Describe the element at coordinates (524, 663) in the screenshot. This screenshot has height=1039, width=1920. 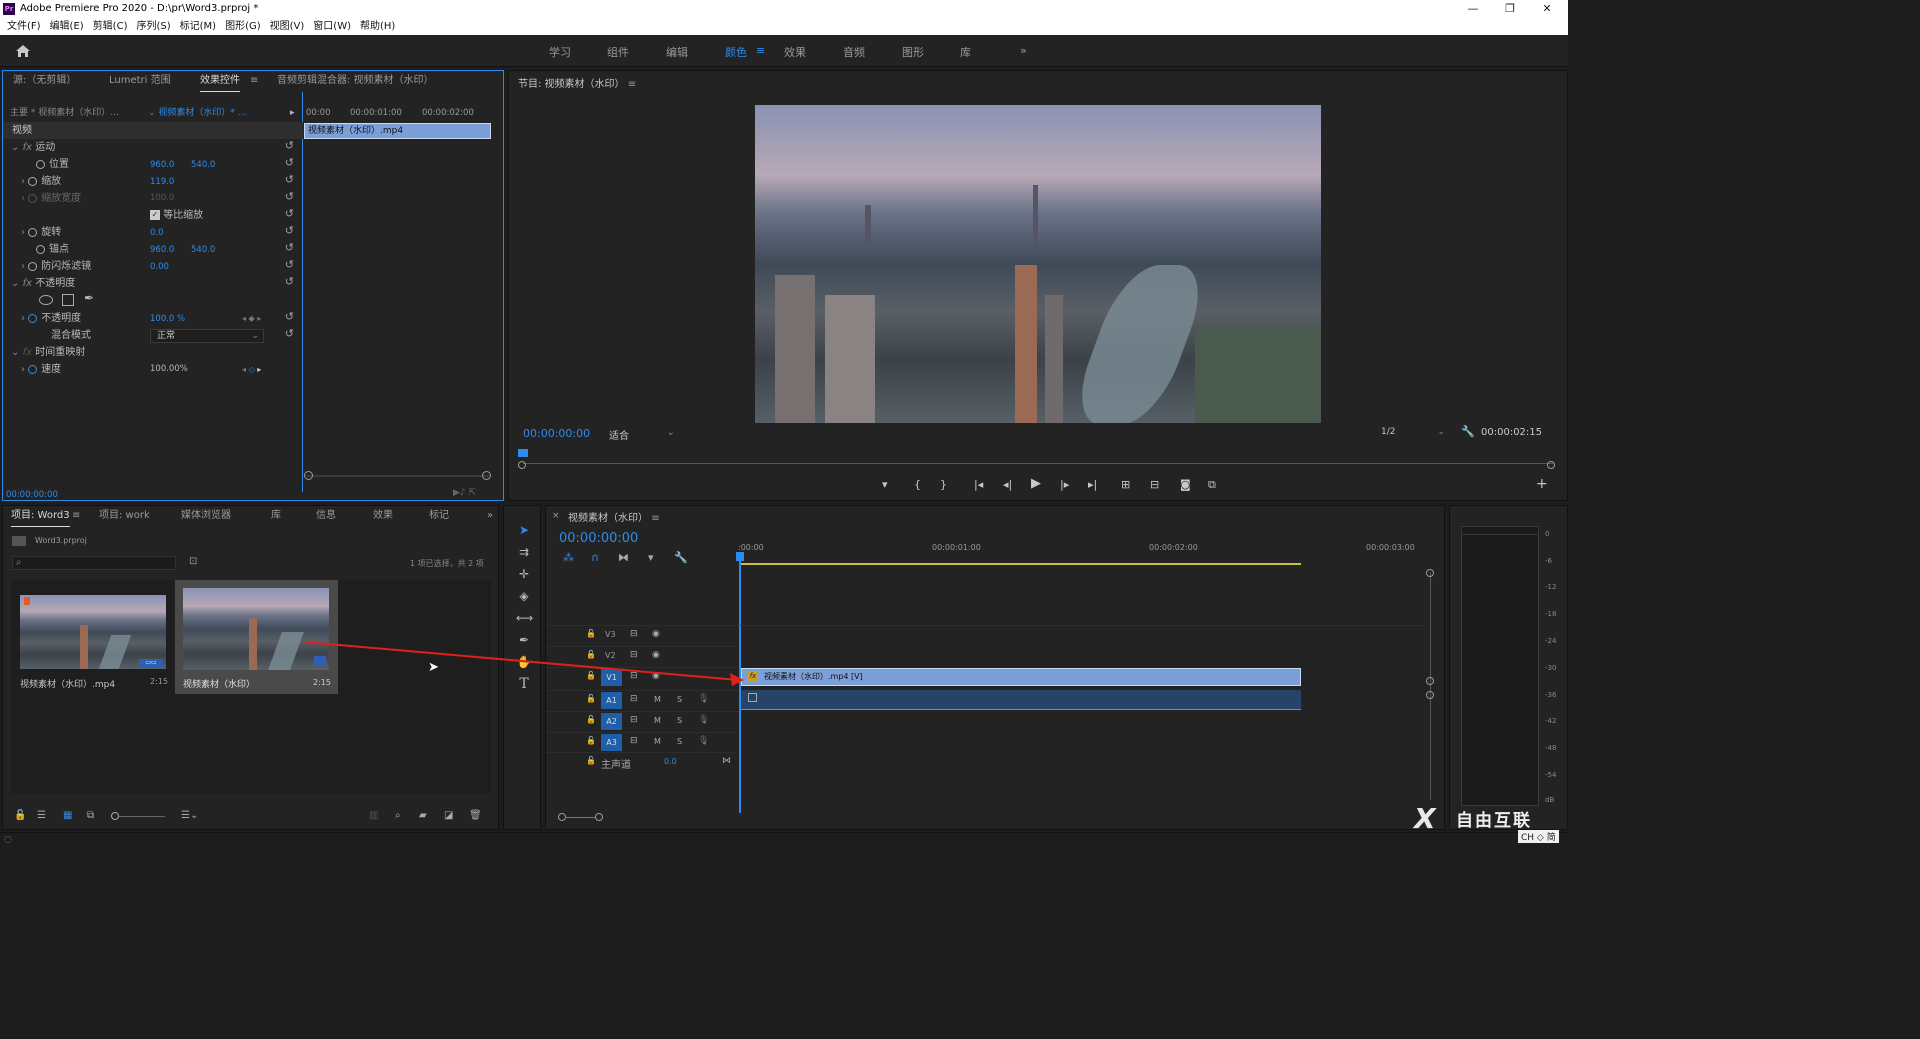
I see `annotation-arrow` at that location.